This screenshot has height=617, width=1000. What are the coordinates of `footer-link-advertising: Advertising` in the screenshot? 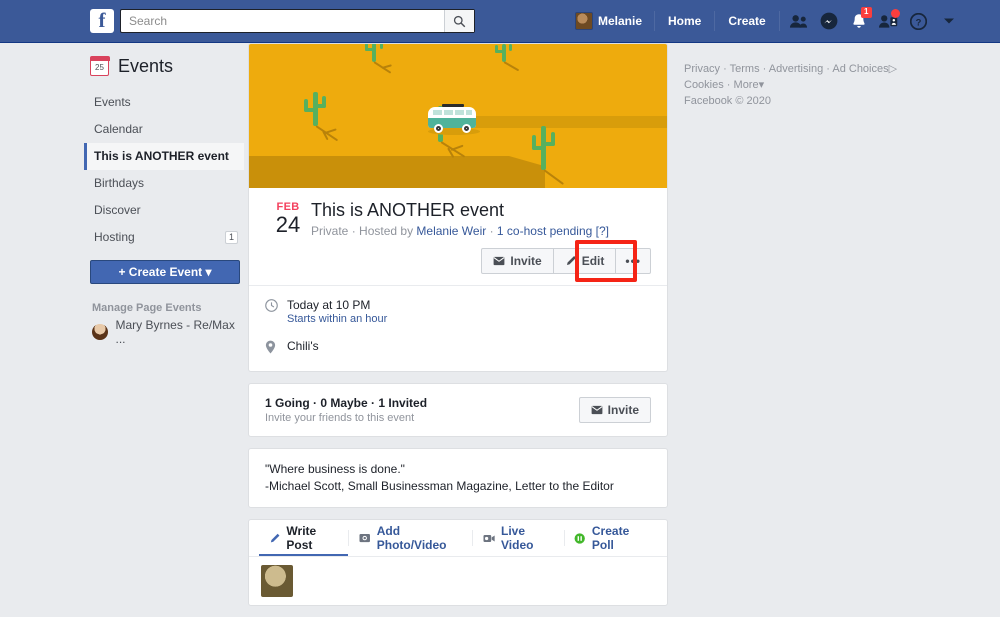 It's located at (796, 69).